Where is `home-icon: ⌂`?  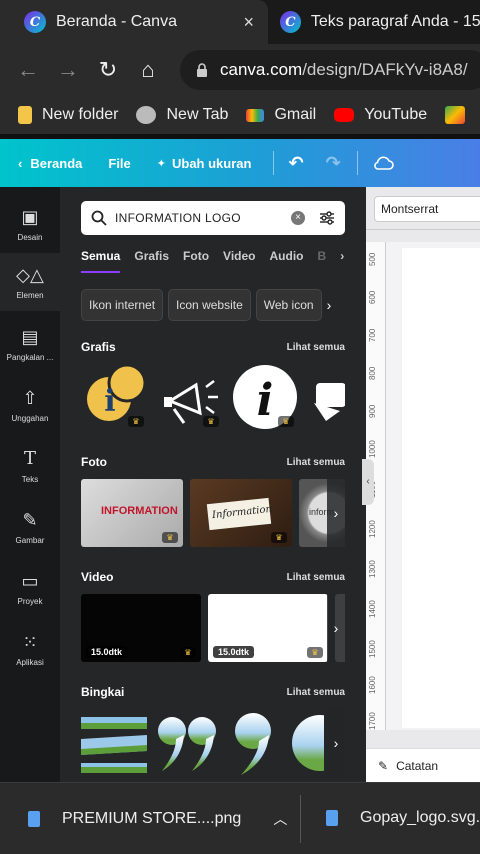 home-icon: ⌂ is located at coordinates (148, 70).